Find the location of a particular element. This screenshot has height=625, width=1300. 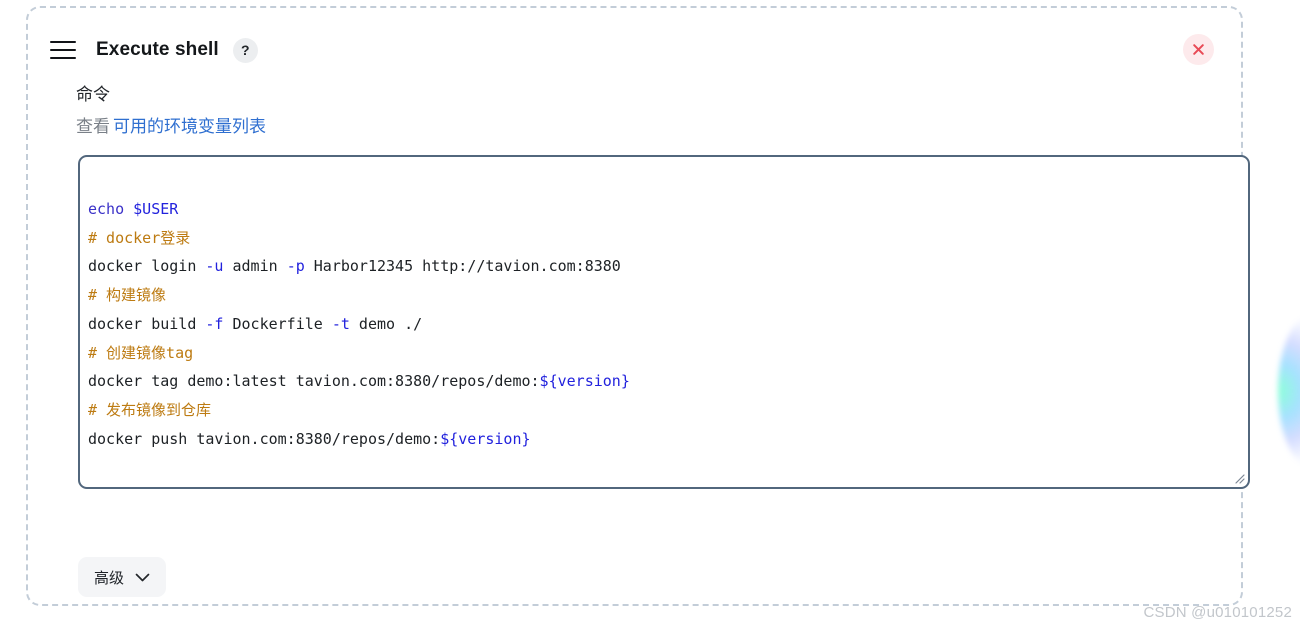

watermark: CSDN @u010101252 is located at coordinates (1217, 612).